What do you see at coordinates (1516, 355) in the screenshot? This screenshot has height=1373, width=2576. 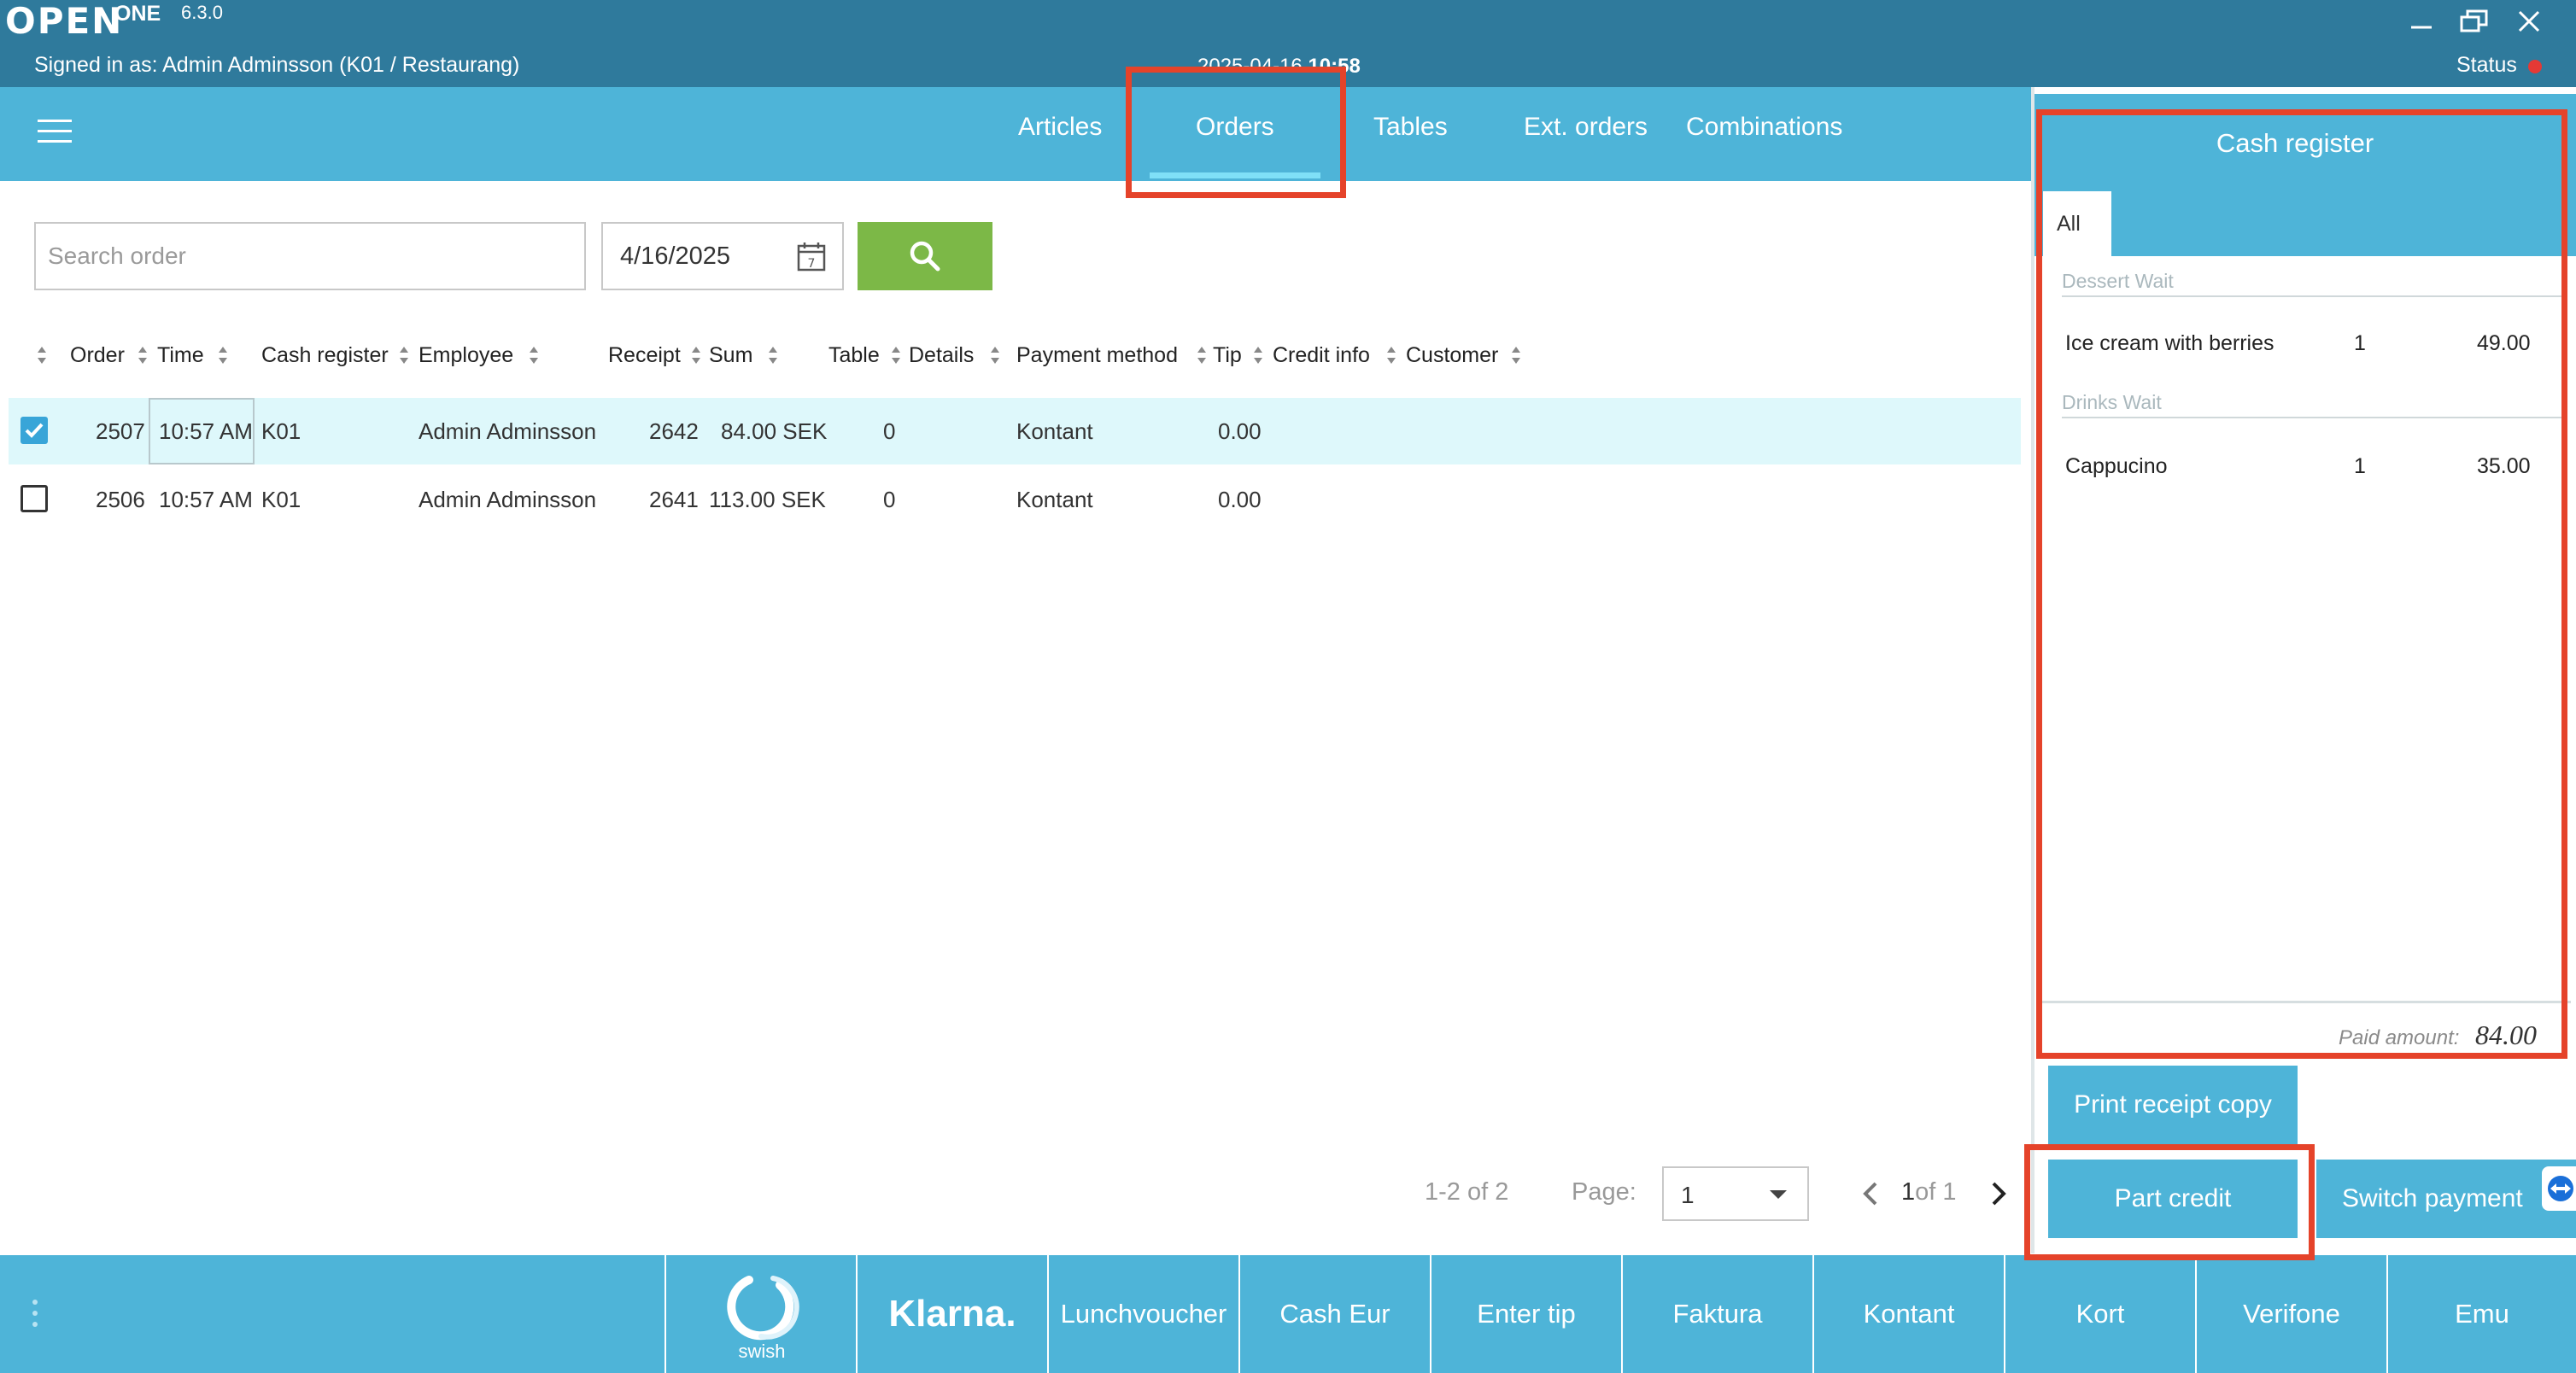 I see `sort-customer-icon` at bounding box center [1516, 355].